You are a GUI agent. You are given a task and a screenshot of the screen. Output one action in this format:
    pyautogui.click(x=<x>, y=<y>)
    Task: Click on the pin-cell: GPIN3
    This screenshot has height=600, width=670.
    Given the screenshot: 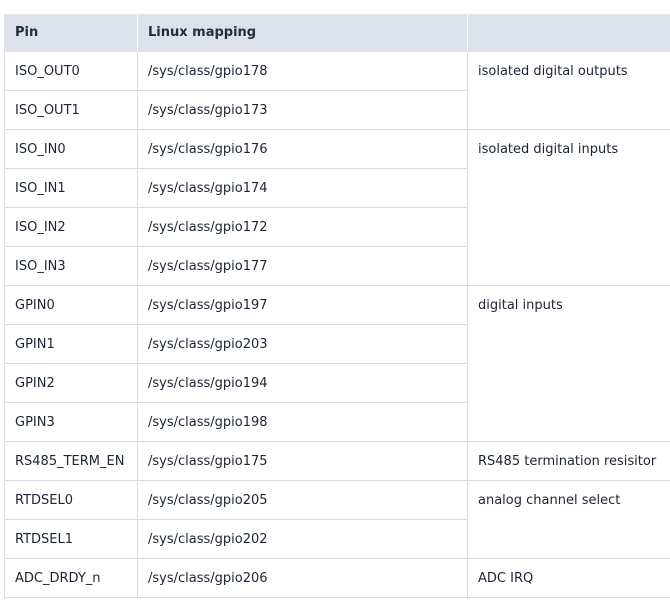 What is the action you would take?
    pyautogui.click(x=71, y=422)
    